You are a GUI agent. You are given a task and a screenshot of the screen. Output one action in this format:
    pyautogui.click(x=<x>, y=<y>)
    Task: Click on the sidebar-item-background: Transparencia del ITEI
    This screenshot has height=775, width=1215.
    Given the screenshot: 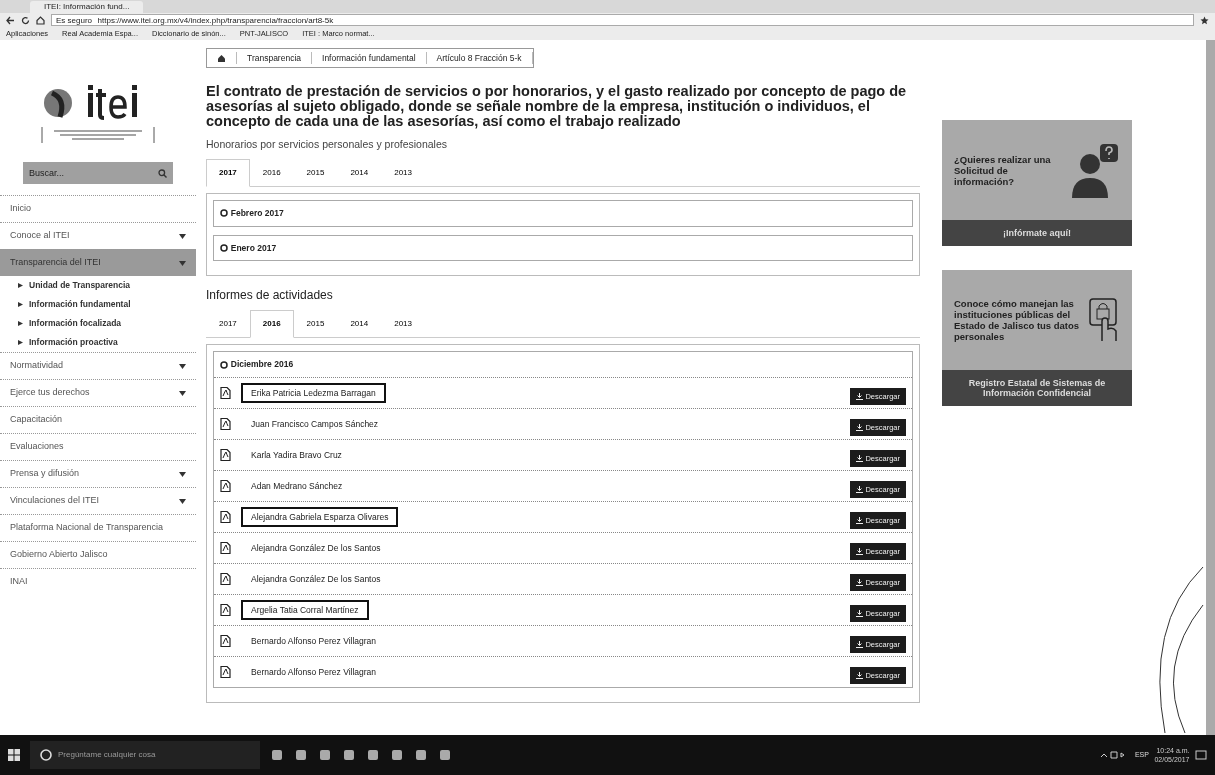 What is the action you would take?
    pyautogui.click(x=98, y=262)
    